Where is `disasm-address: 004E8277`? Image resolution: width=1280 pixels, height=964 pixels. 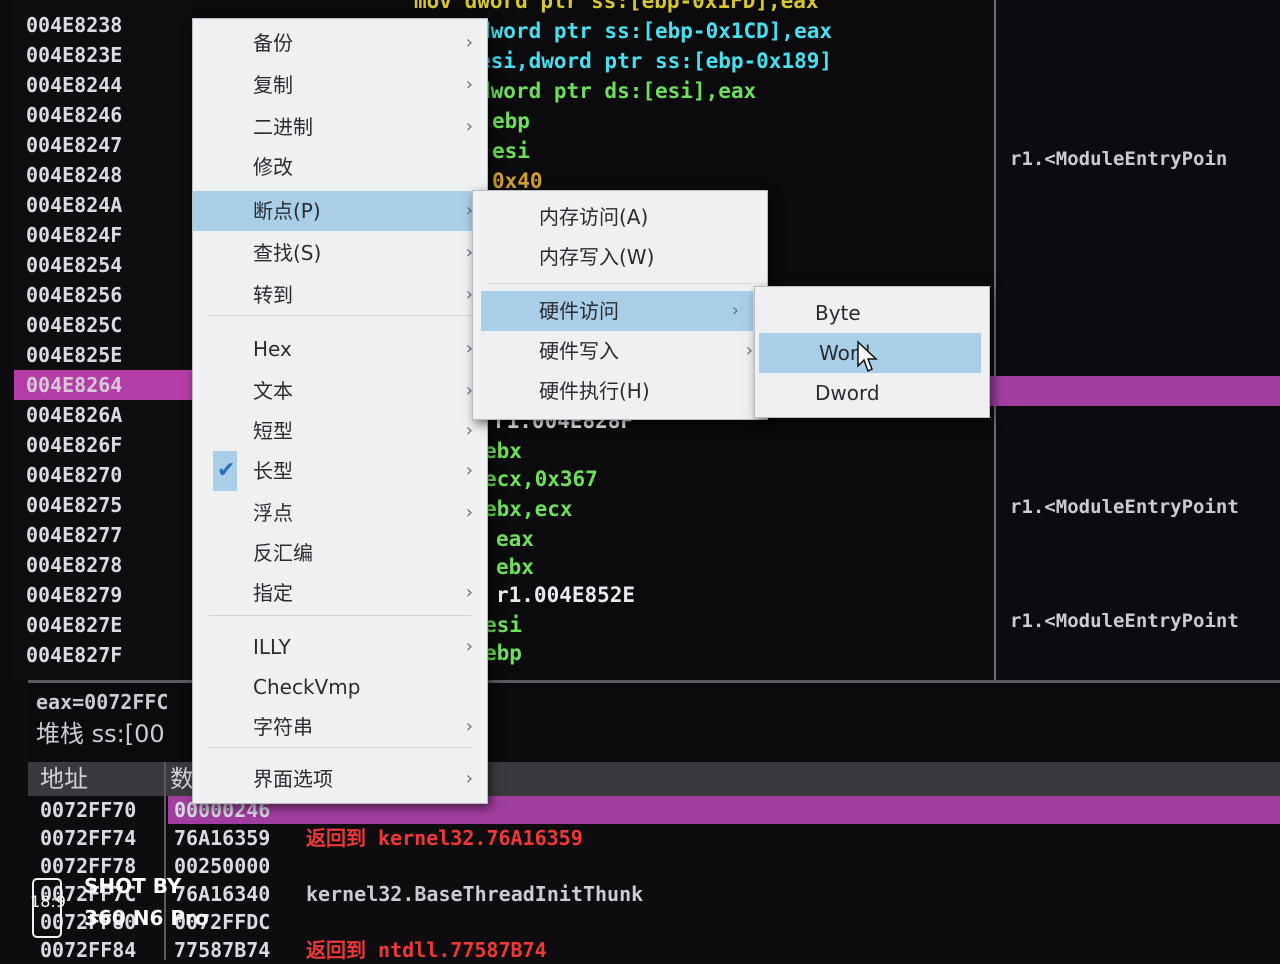 disasm-address: 004E8277 is located at coordinates (103, 535).